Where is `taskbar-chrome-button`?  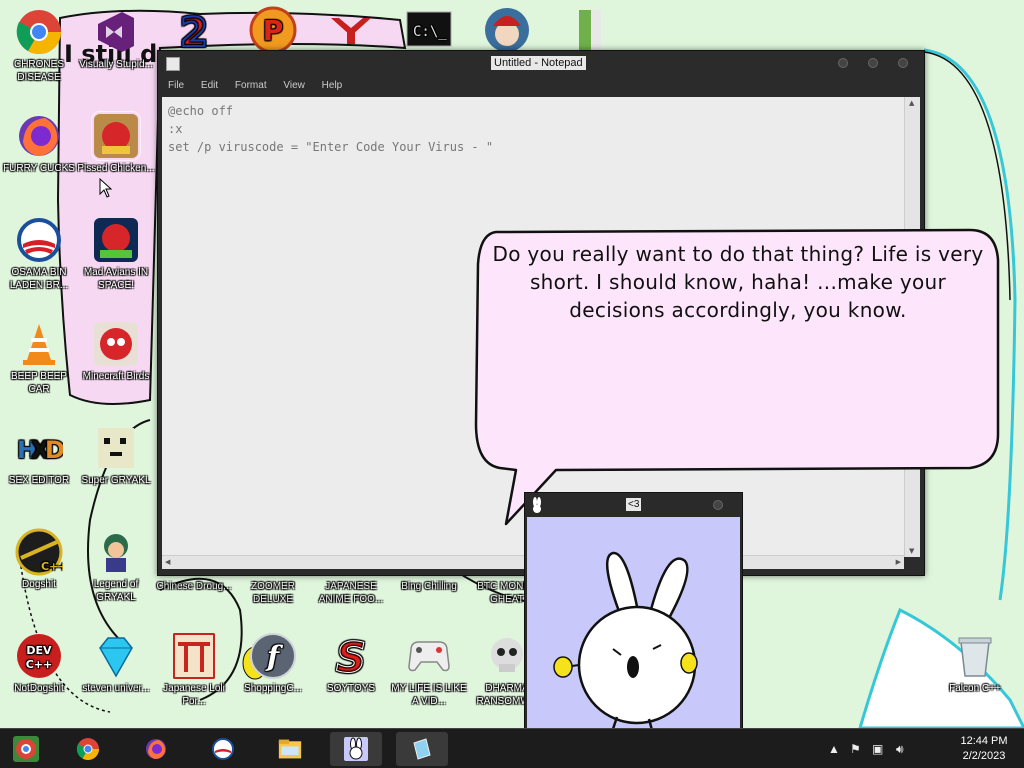
taskbar-chrome-button is located at coordinates (88, 749).